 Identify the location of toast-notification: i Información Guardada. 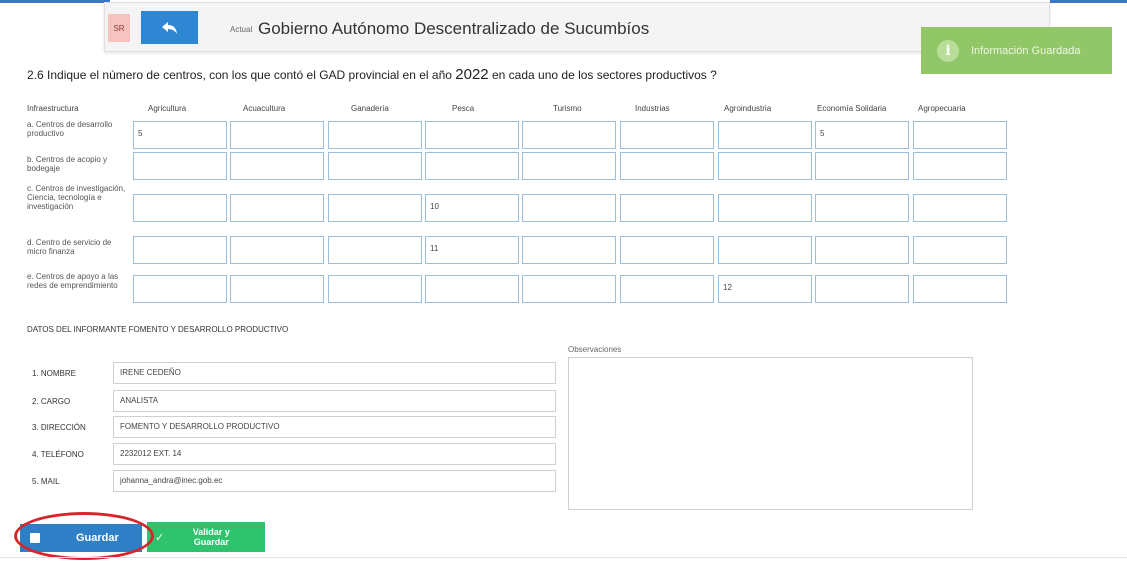
(1016, 50).